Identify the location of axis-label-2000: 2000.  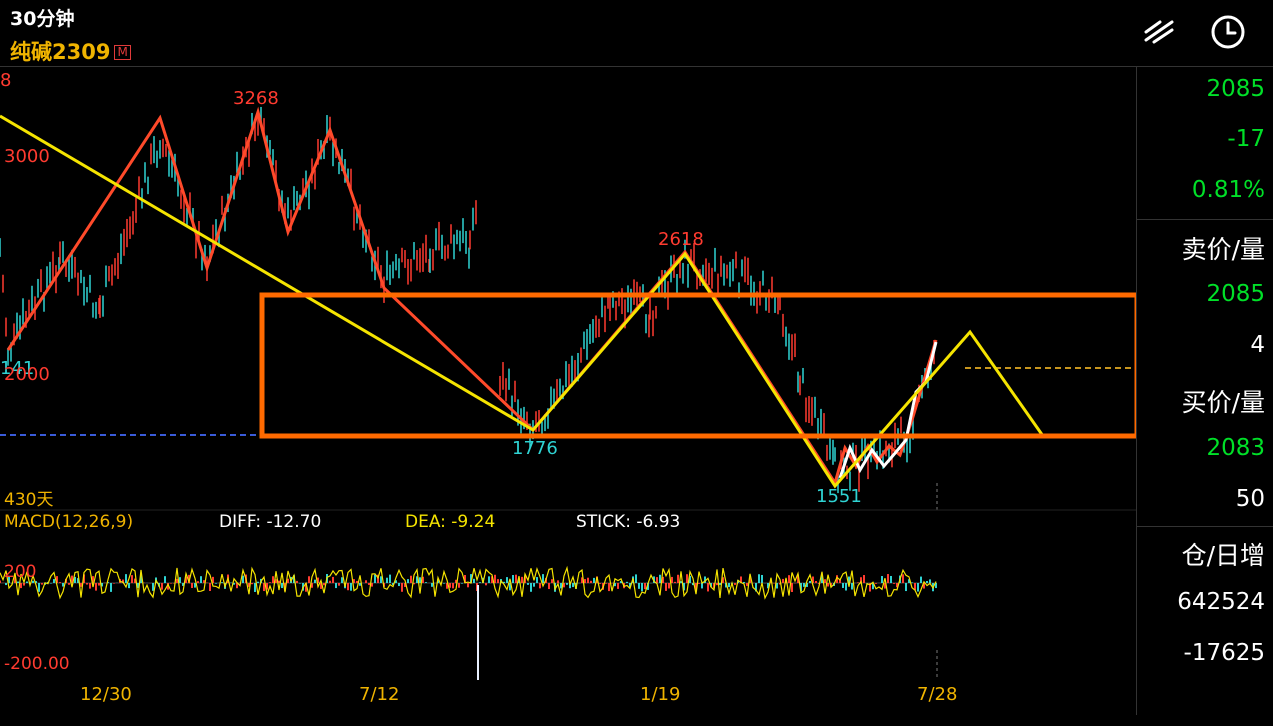
(27, 374).